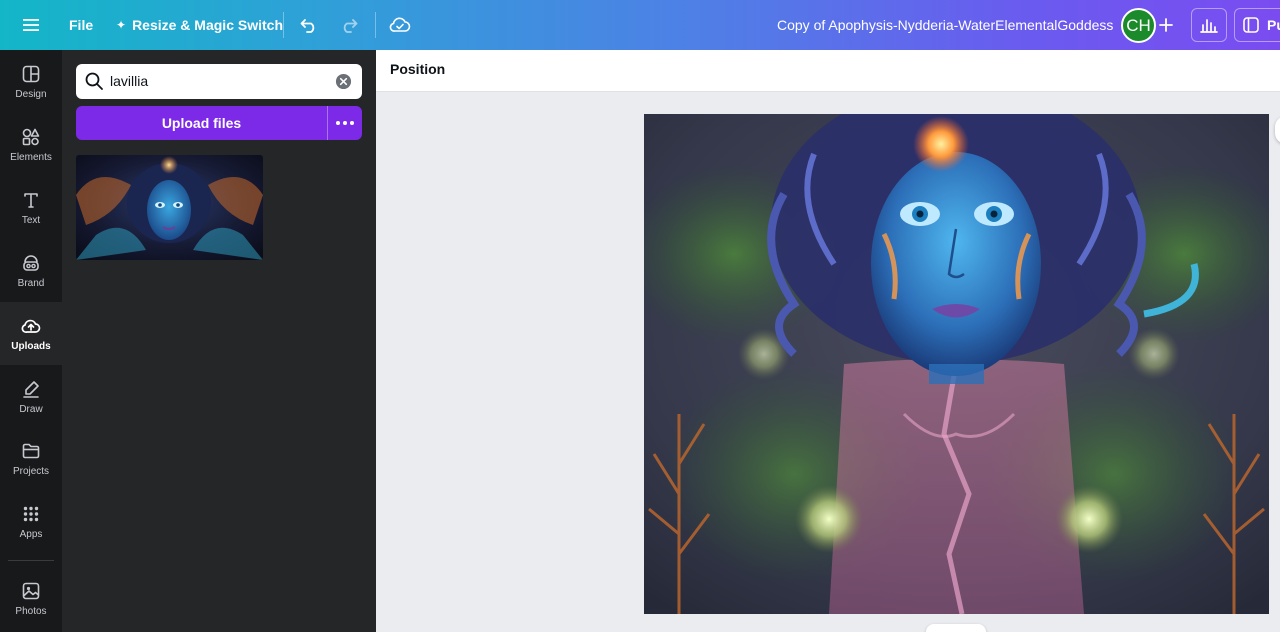 The height and width of the screenshot is (632, 1280). What do you see at coordinates (201, 123) in the screenshot?
I see `upload-files-button: Upload files` at bounding box center [201, 123].